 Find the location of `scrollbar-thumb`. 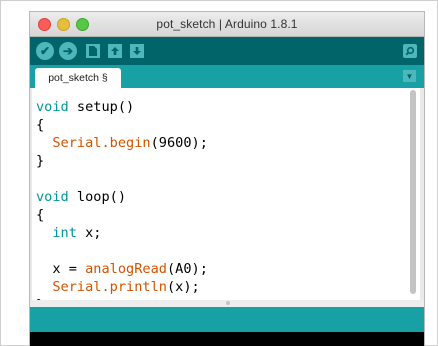

scrollbar-thumb is located at coordinates (413, 192).